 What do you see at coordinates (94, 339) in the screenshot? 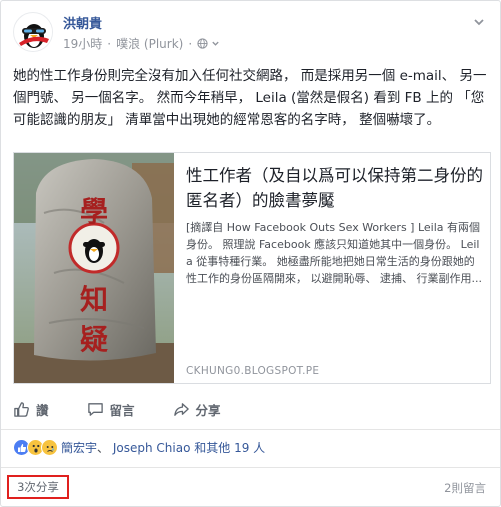
I see `stone-char-3: 疑` at bounding box center [94, 339].